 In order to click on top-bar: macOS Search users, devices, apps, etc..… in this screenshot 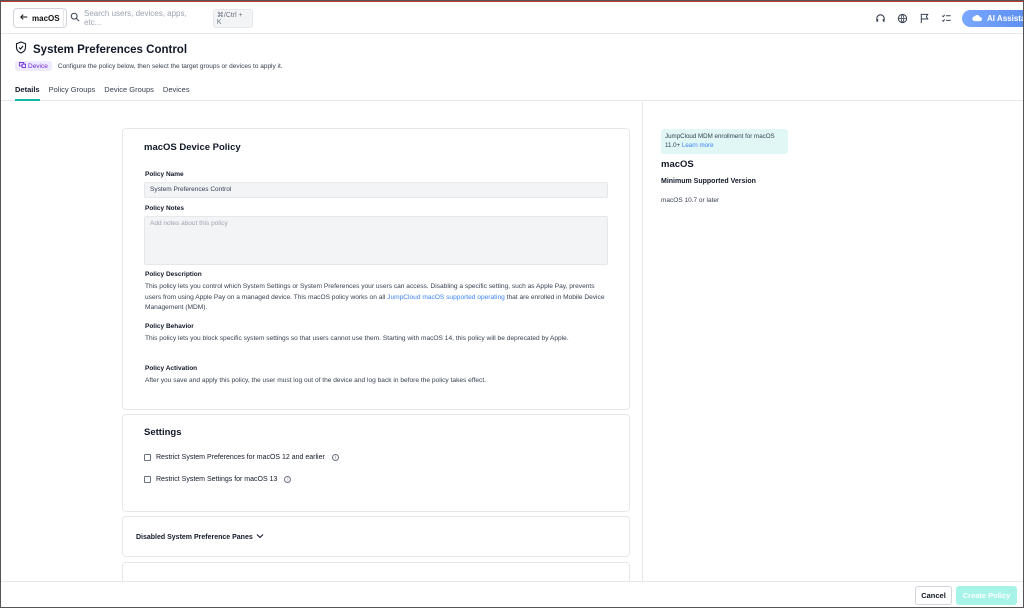, I will do `click(512, 17)`.